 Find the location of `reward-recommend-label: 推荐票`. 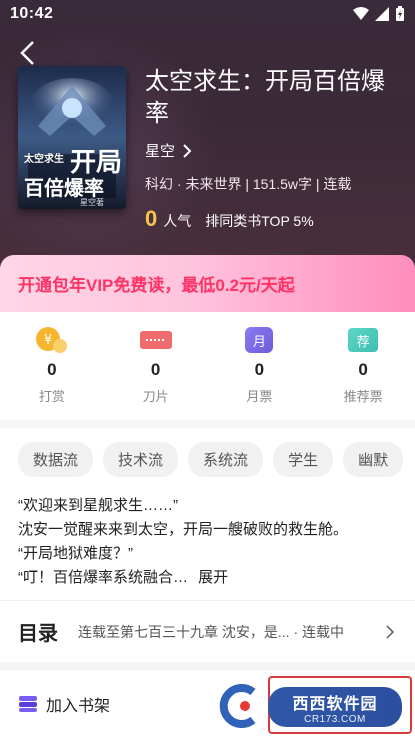

reward-recommend-label: 推荐票 is located at coordinates (363, 396).